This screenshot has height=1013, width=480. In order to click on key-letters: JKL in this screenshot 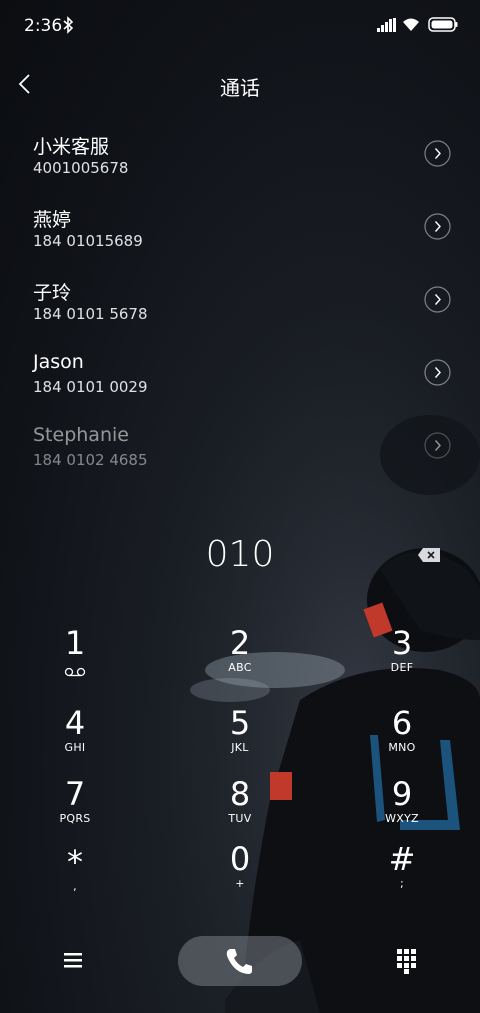, I will do `click(240, 747)`.